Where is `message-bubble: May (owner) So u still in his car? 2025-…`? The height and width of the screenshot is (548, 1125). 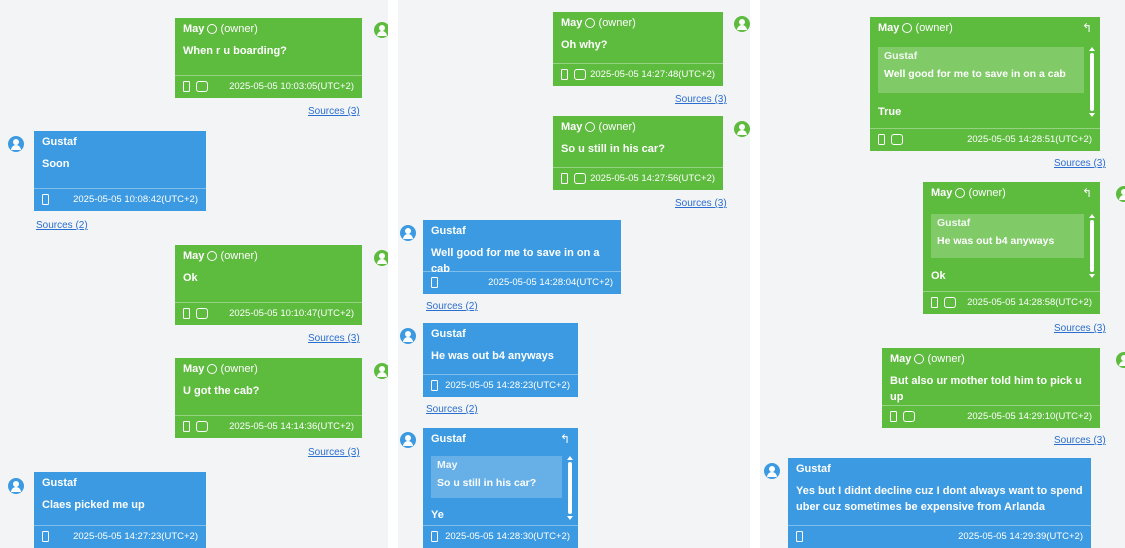 message-bubble: May (owner) So u still in his car? 2025-… is located at coordinates (638, 153).